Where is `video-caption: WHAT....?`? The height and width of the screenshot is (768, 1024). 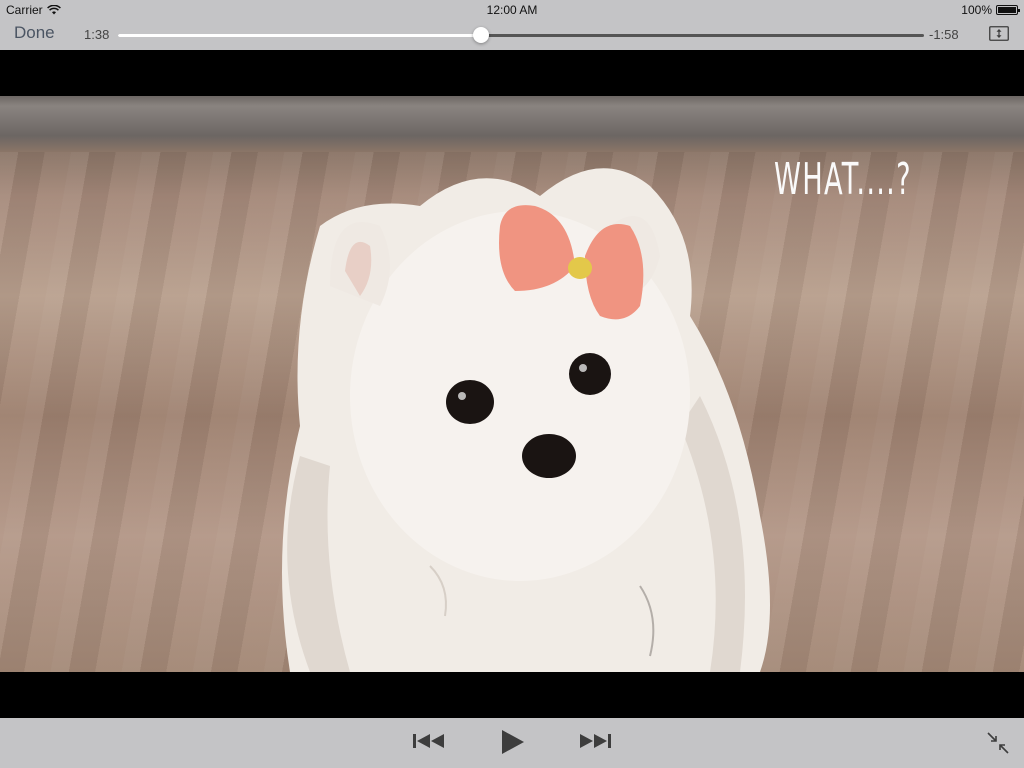 video-caption: WHAT....? is located at coordinates (843, 179).